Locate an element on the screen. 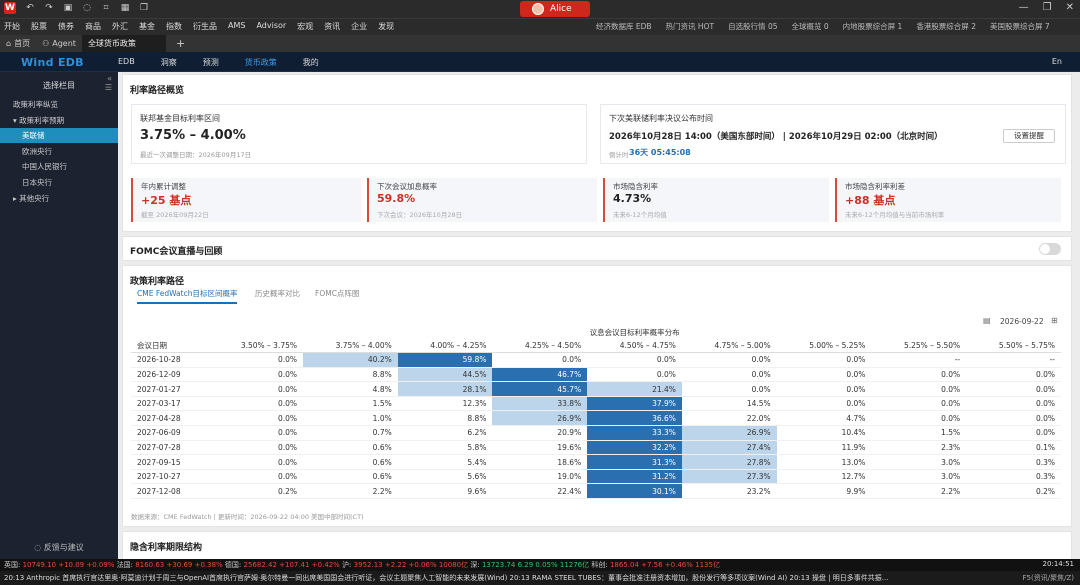 The width and height of the screenshot is (1080, 585). menu-item: 企业 is located at coordinates (359, 26).